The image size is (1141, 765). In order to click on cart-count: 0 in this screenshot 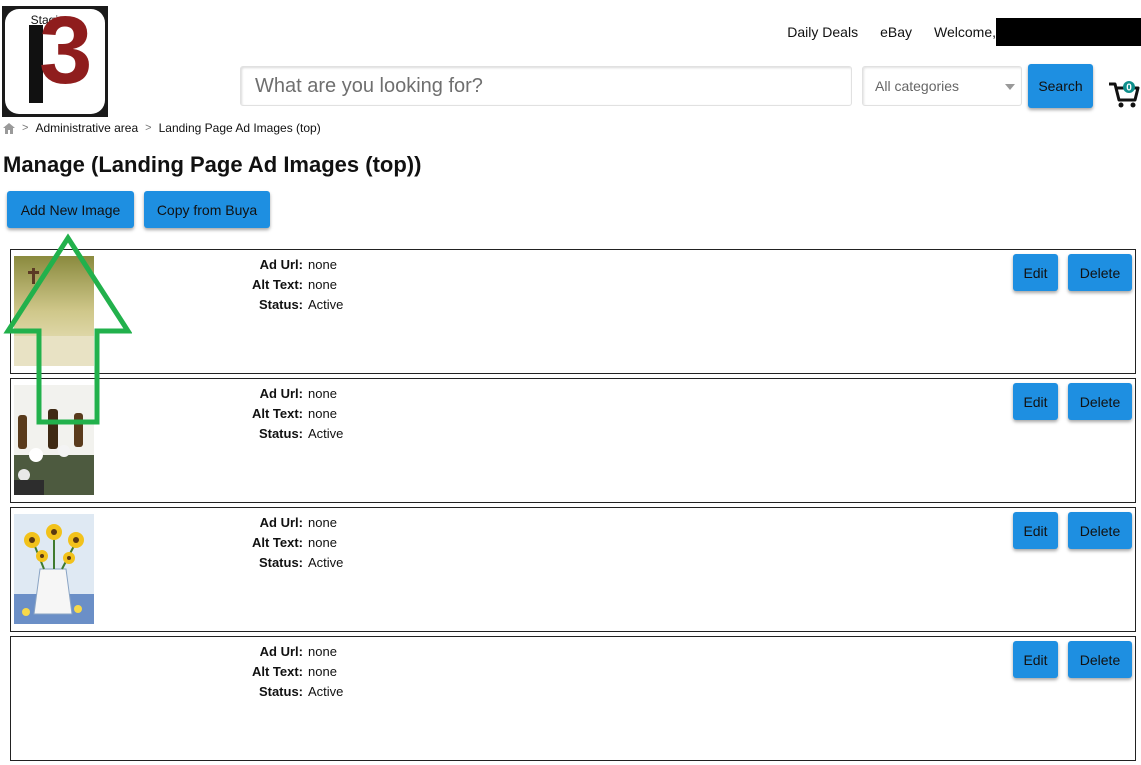, I will do `click(1129, 88)`.